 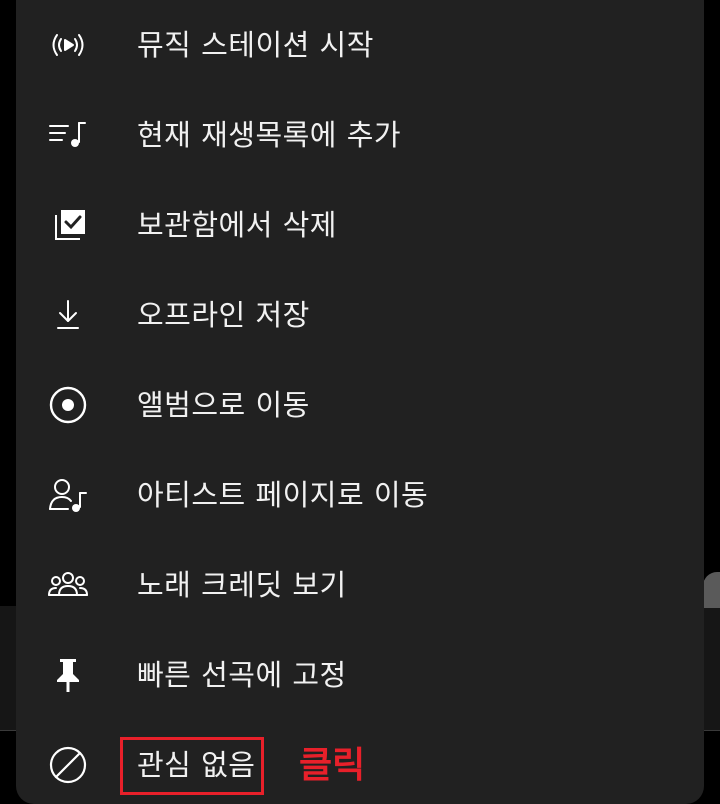 What do you see at coordinates (68, 315) in the screenshot?
I see `download-icon` at bounding box center [68, 315].